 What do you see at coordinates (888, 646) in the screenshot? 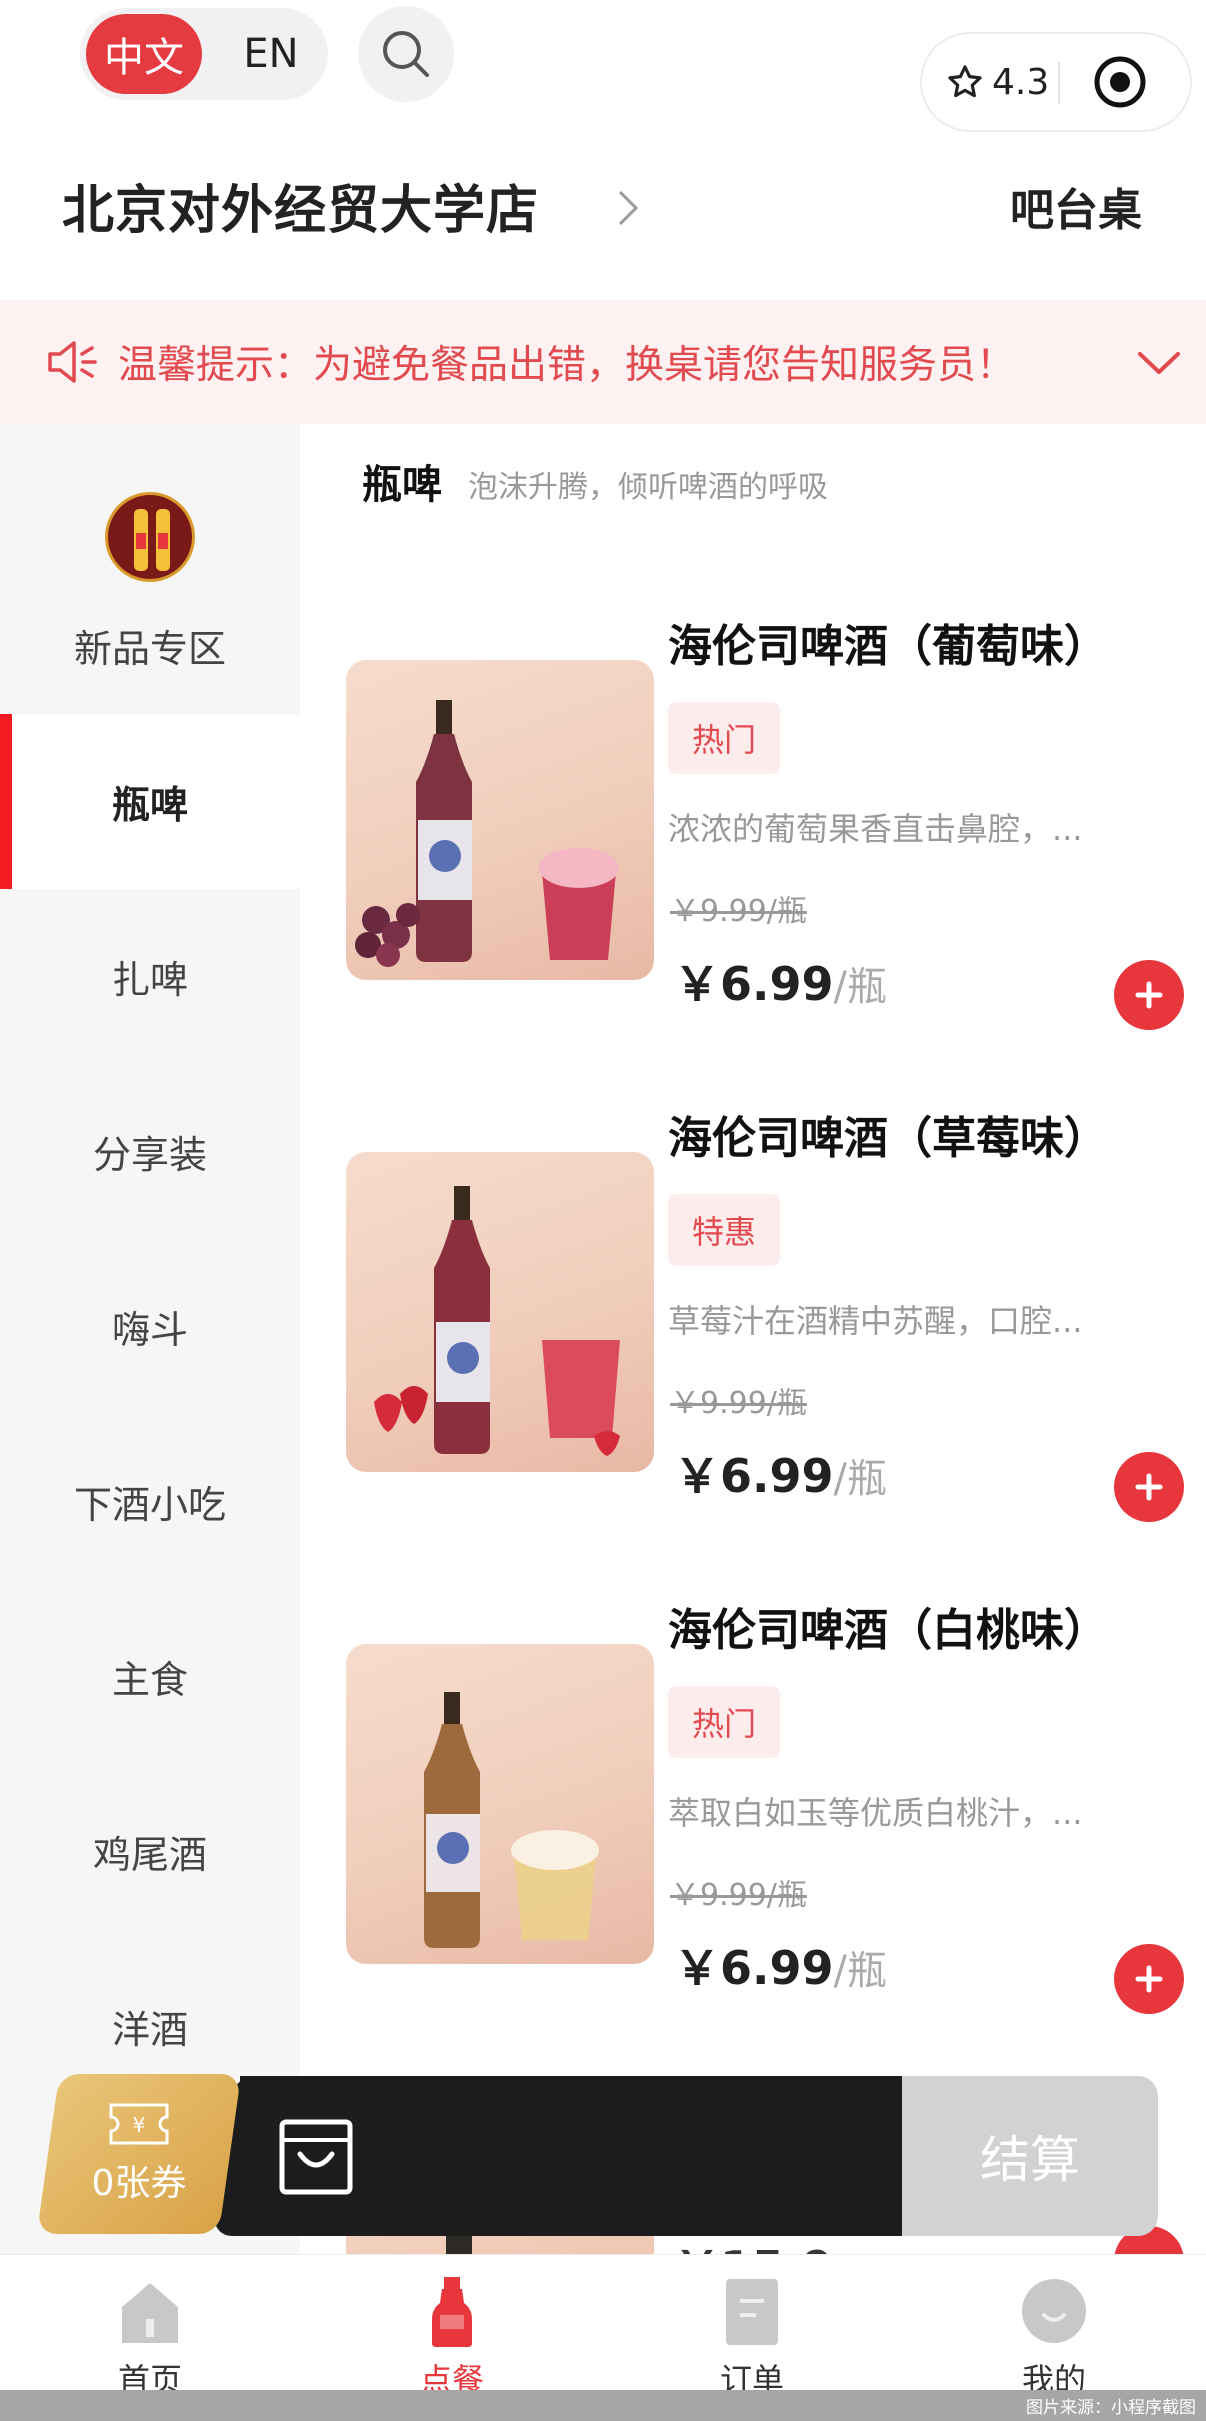
I see `product-name: 海伦司啤酒（葡萄味）` at bounding box center [888, 646].